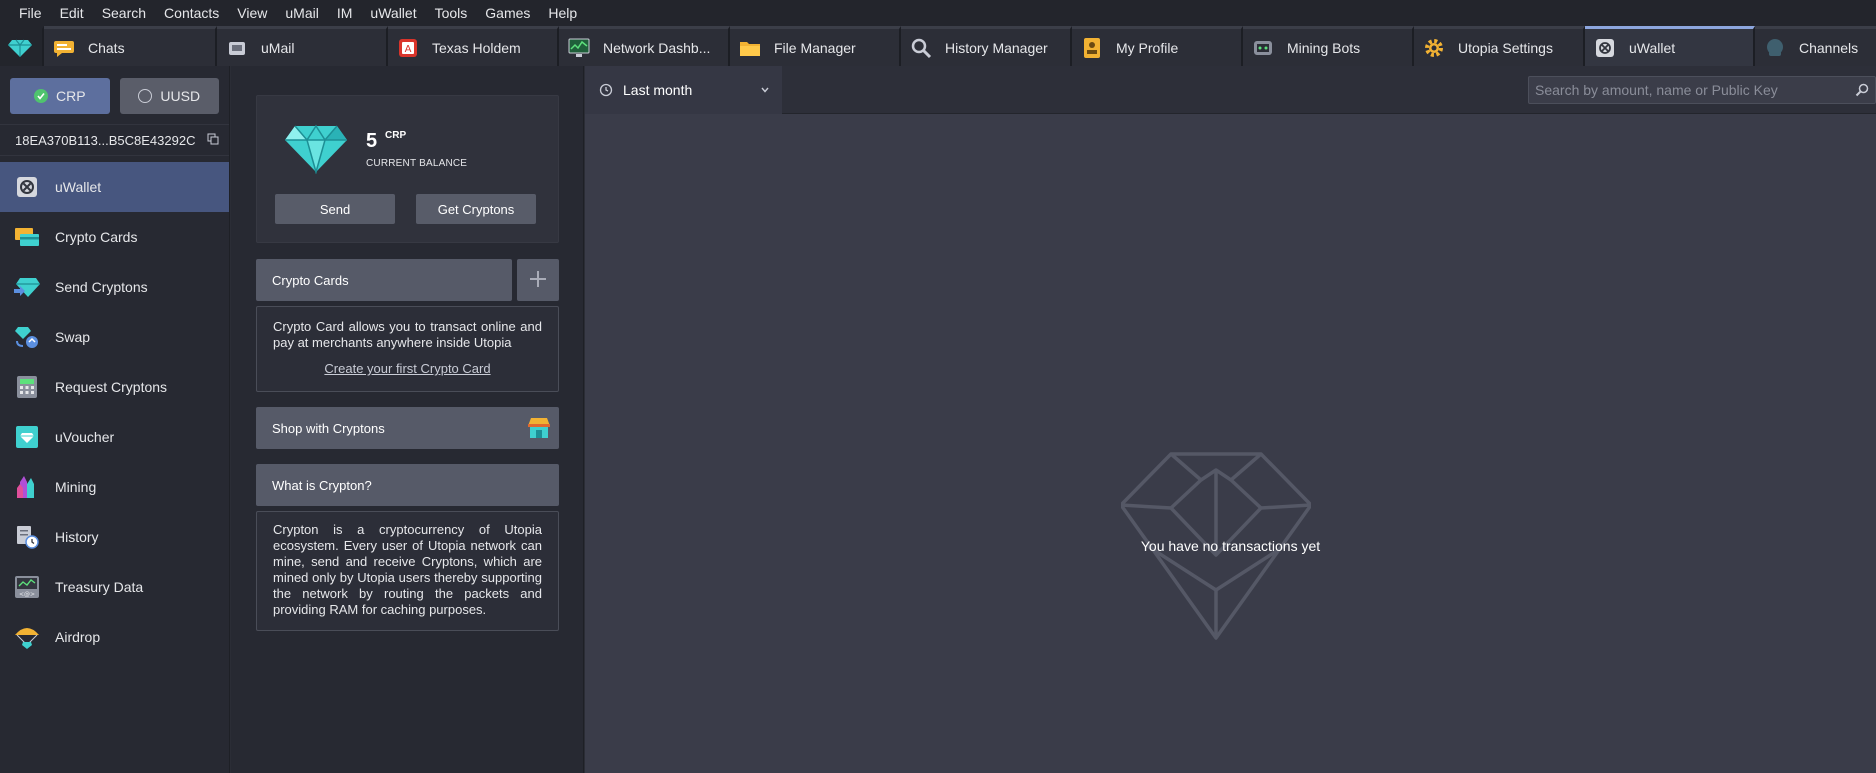 This screenshot has width=1876, height=773. What do you see at coordinates (384, 280) in the screenshot?
I see `crypto-cards-header: Crypto Cards` at bounding box center [384, 280].